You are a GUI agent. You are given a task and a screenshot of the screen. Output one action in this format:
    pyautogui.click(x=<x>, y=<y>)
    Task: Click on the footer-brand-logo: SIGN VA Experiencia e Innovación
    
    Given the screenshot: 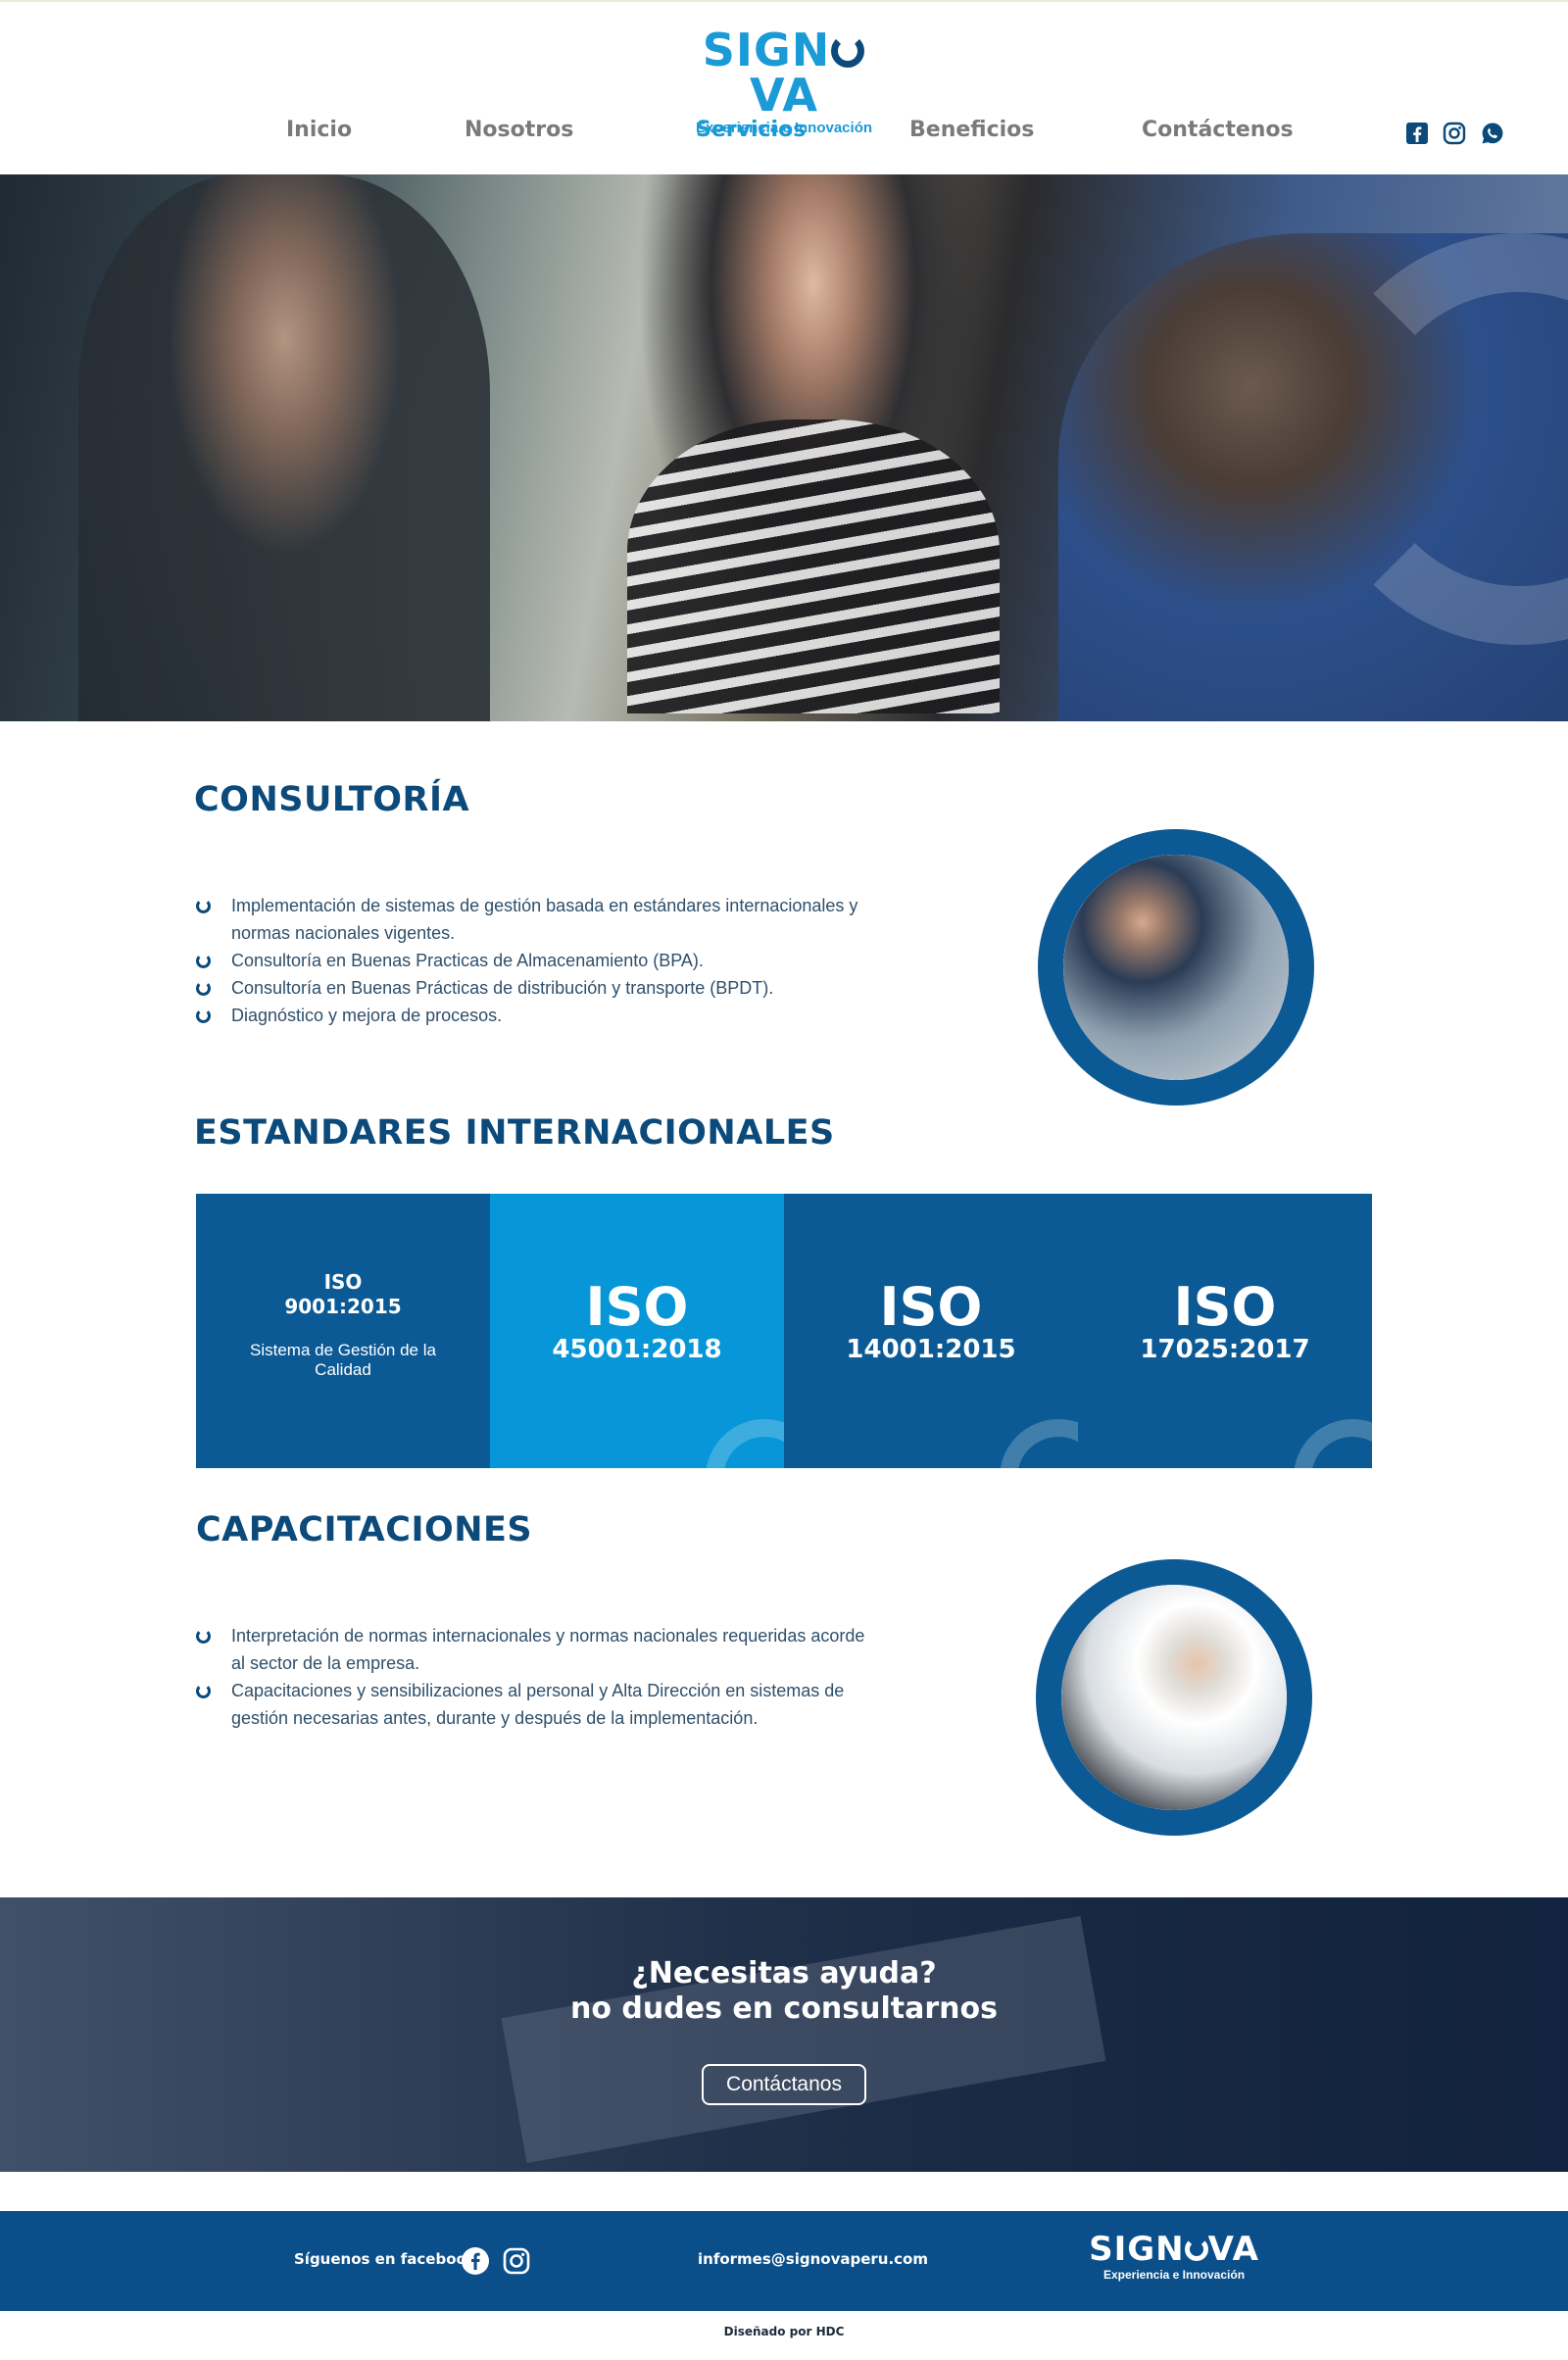 What is the action you would take?
    pyautogui.click(x=1174, y=2257)
    